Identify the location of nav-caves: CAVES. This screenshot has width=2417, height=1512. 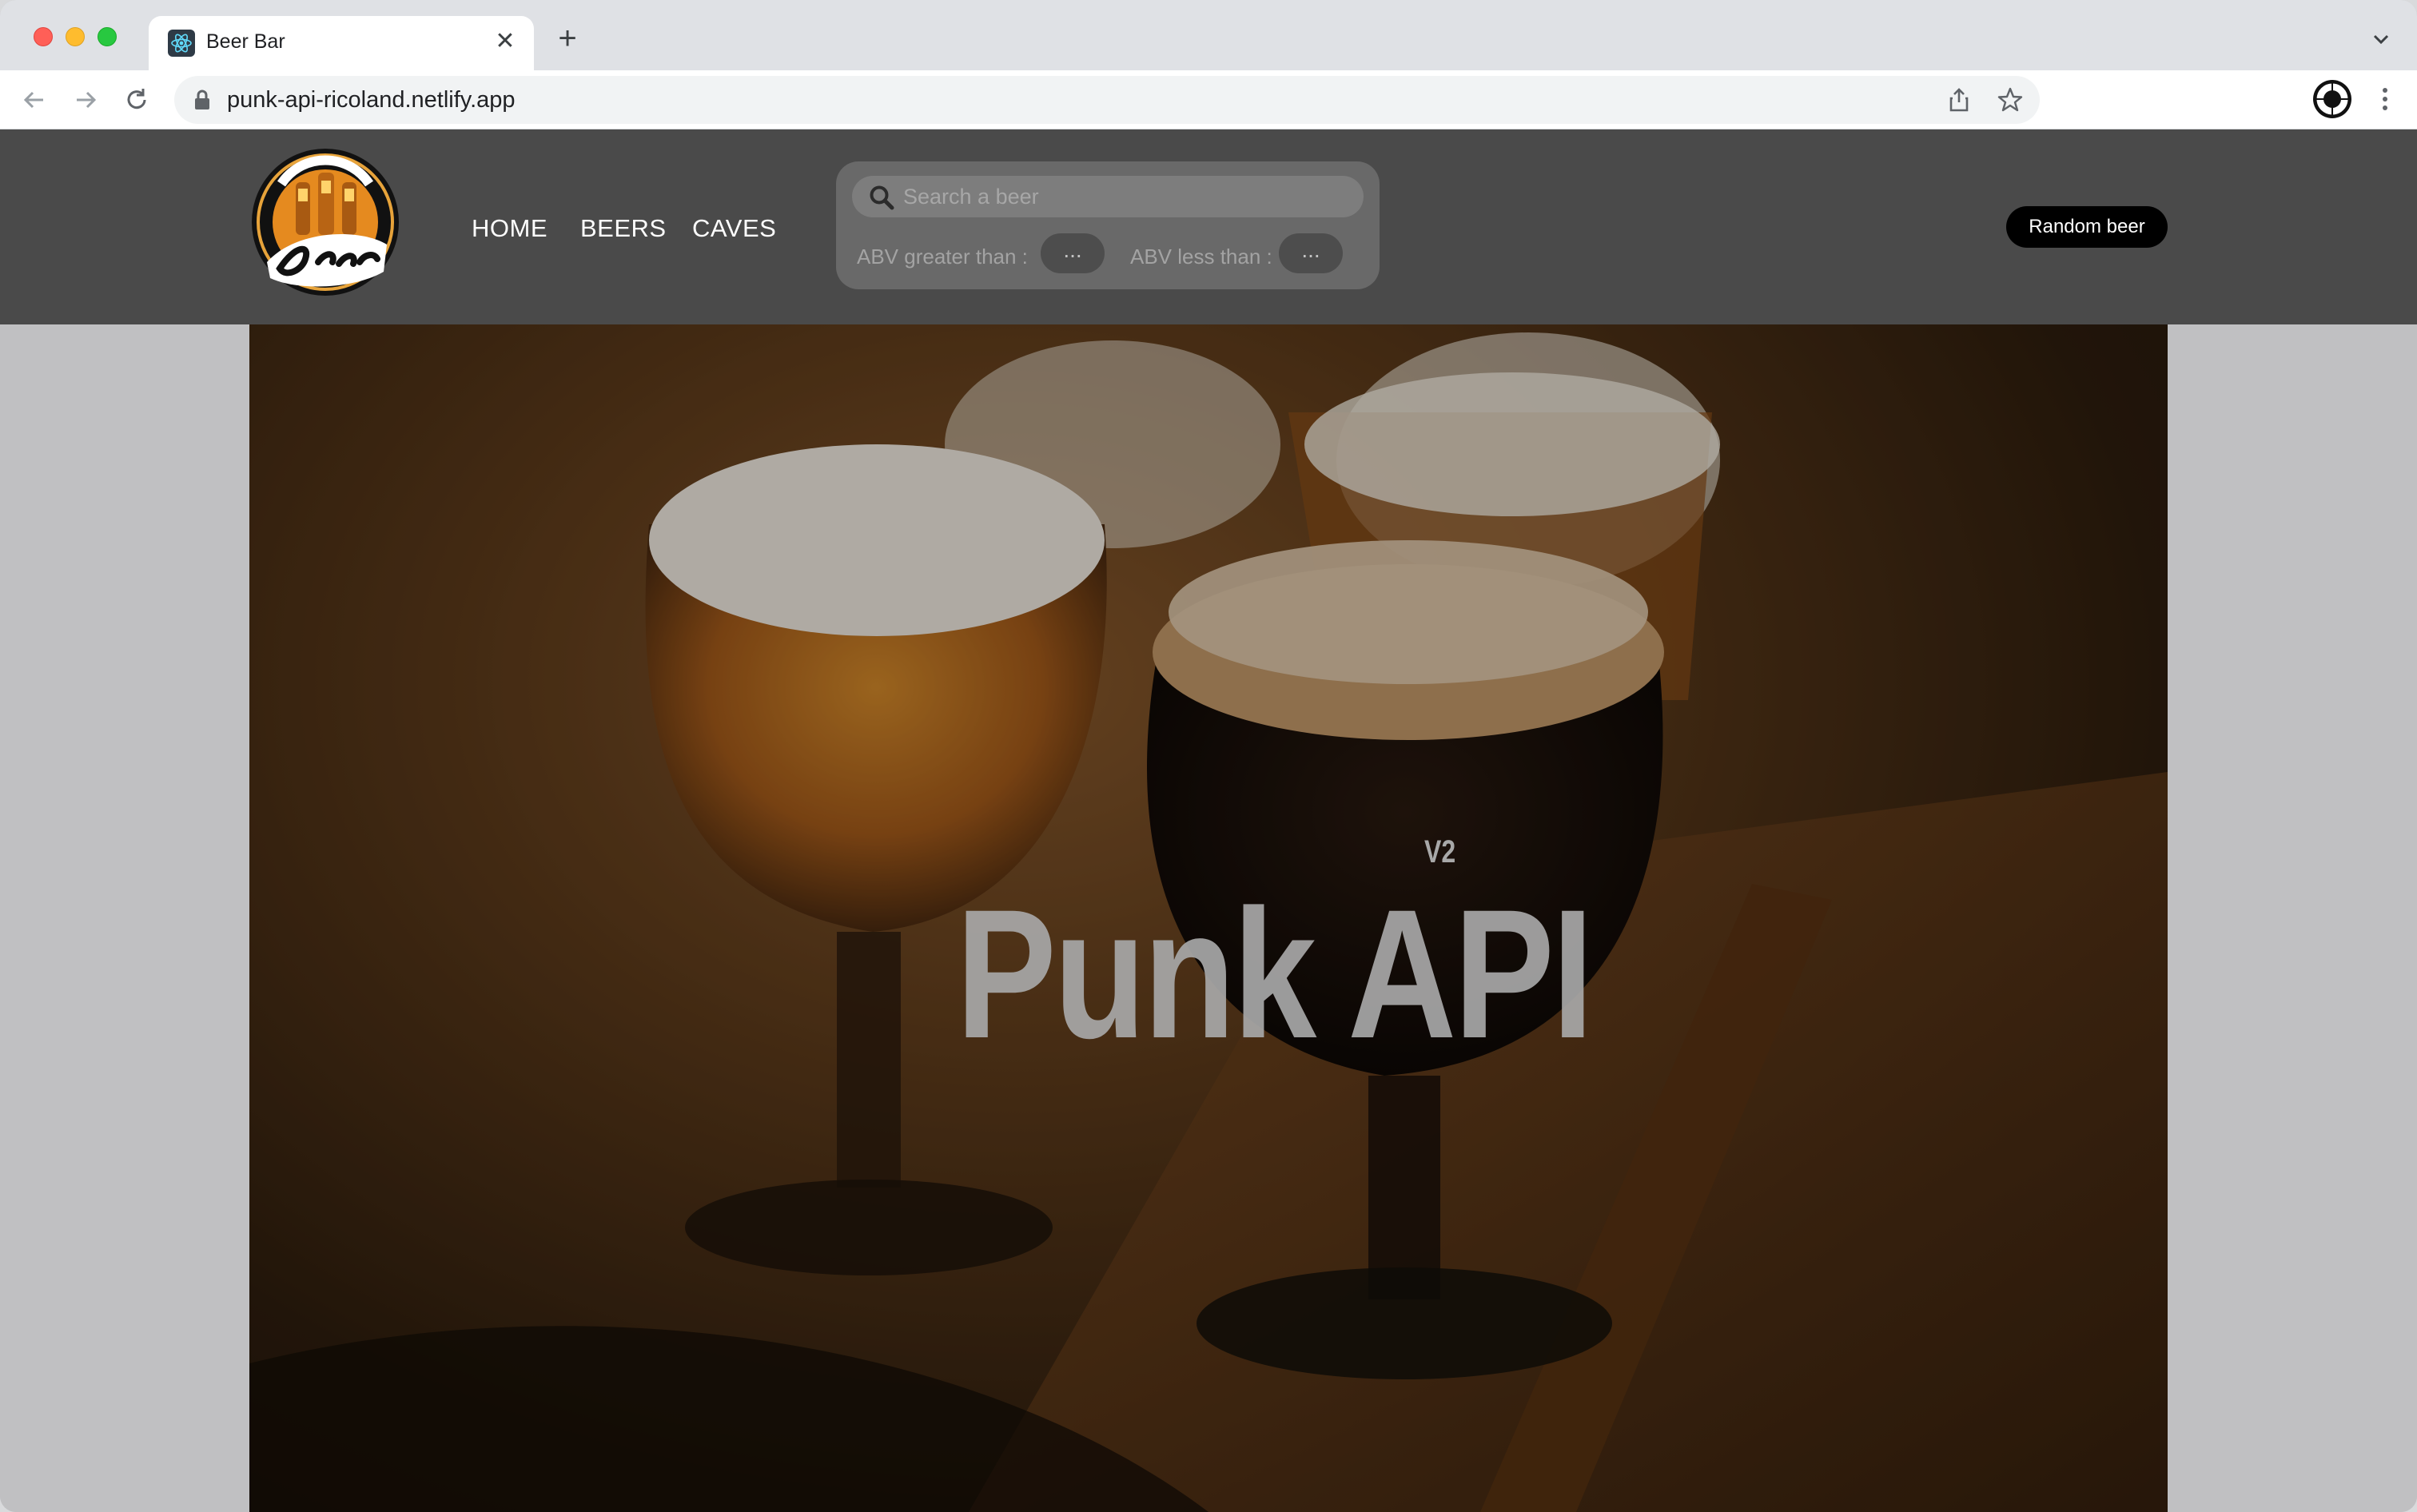
(734, 228).